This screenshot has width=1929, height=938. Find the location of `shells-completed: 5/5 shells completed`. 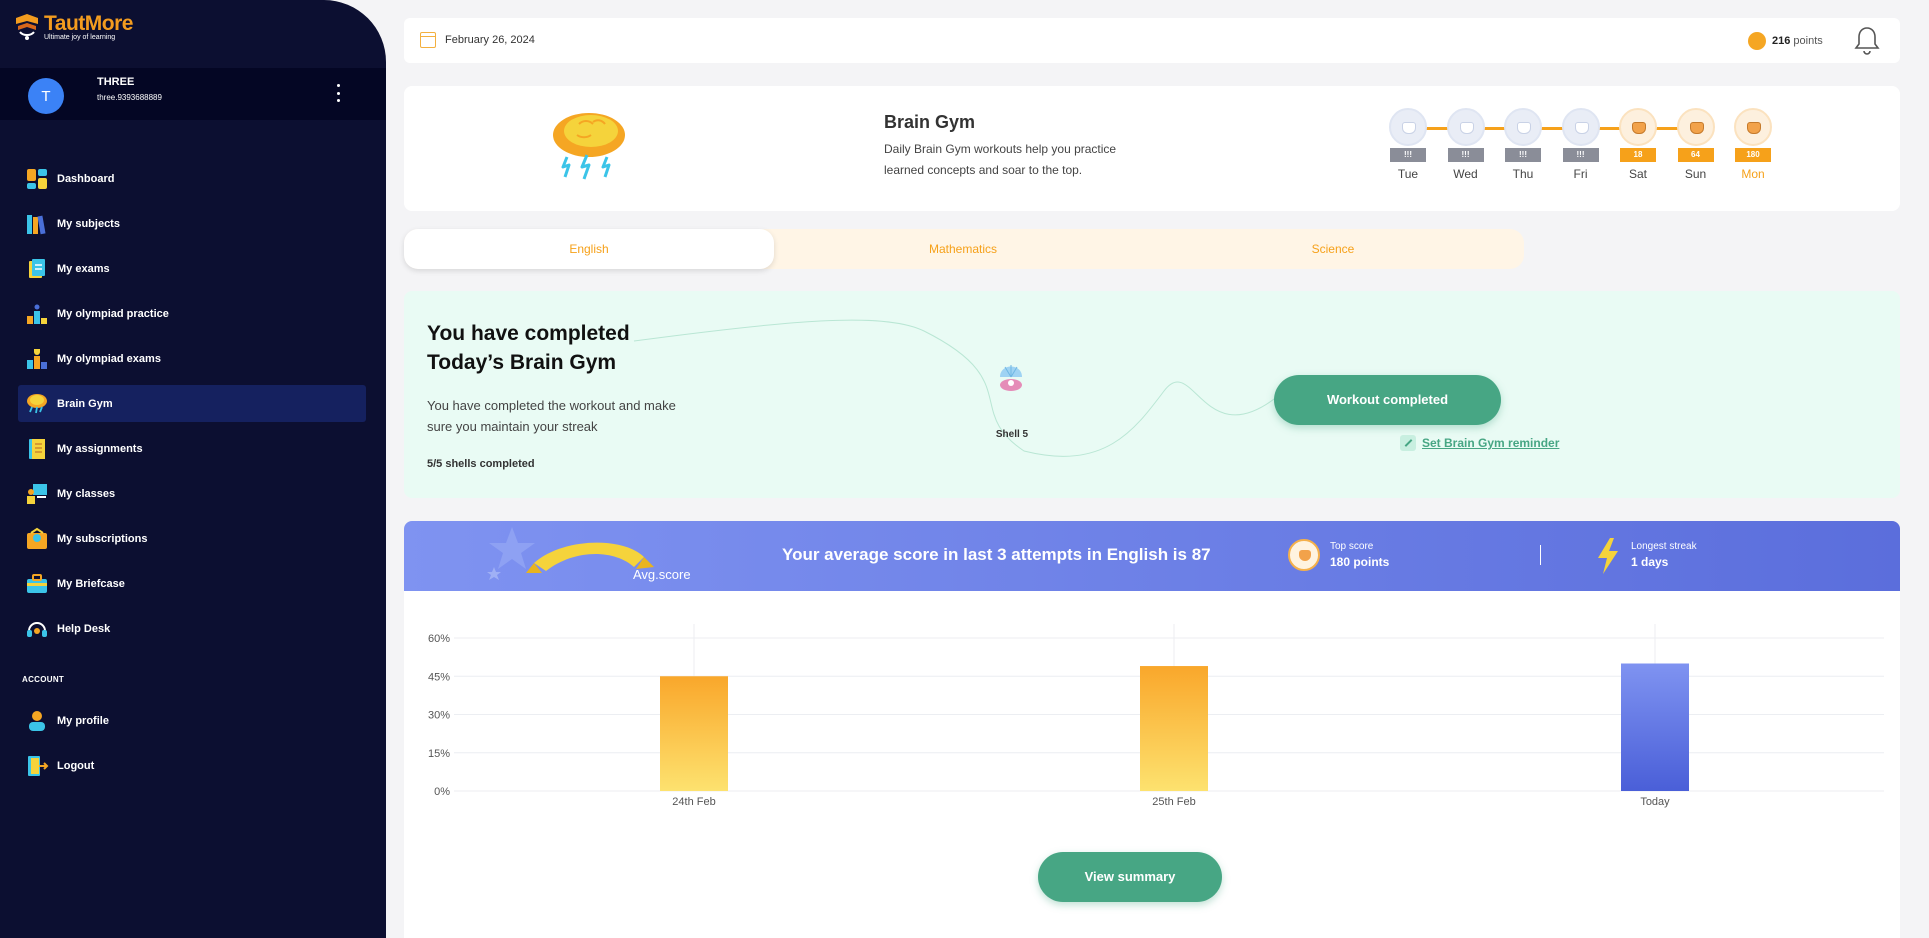

shells-completed: 5/5 shells completed is located at coordinates (481, 464).